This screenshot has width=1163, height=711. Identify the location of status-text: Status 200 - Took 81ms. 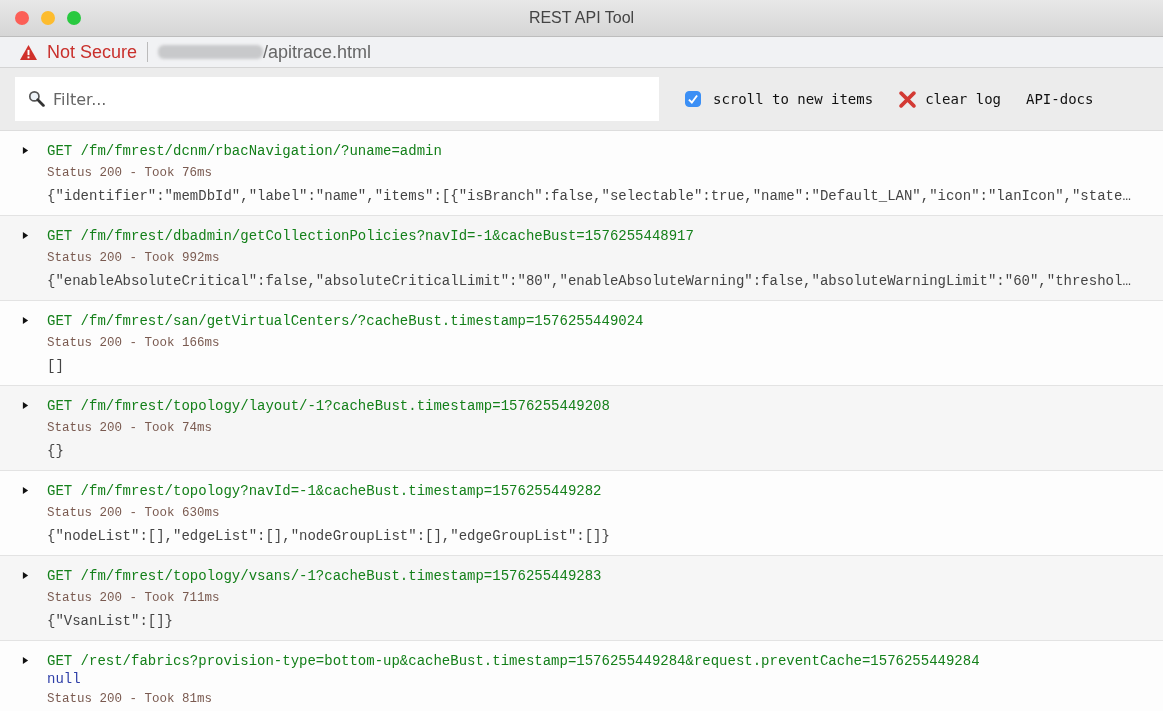
(130, 699).